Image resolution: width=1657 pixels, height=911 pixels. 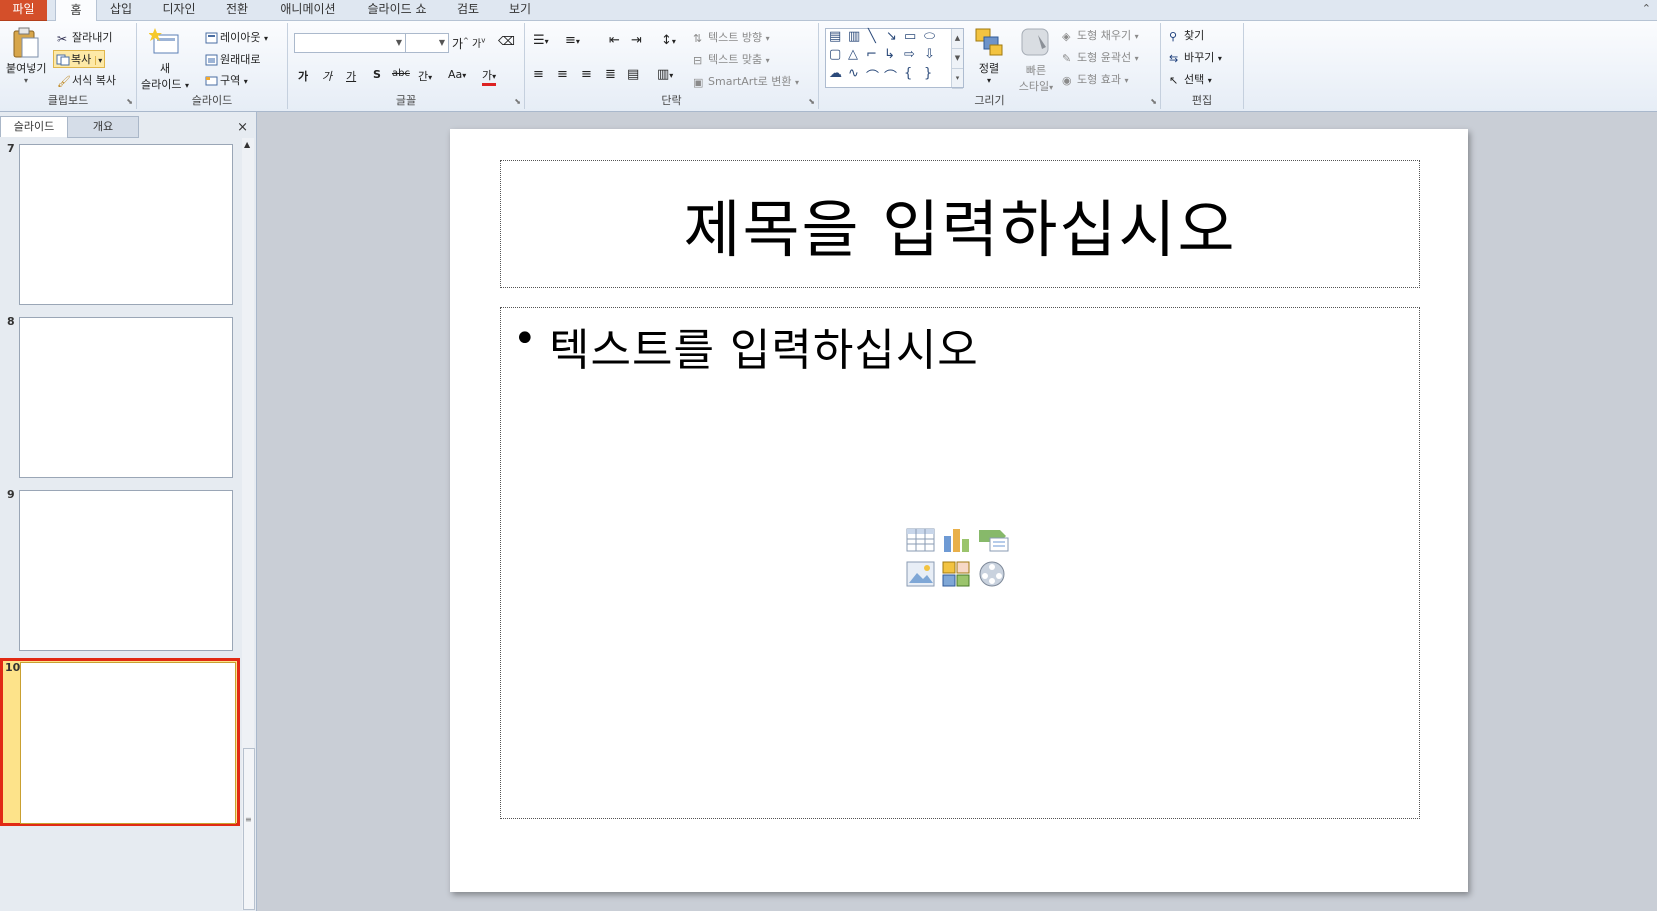 I want to click on textbox-shape-icon: ▤, so click(x=835, y=36).